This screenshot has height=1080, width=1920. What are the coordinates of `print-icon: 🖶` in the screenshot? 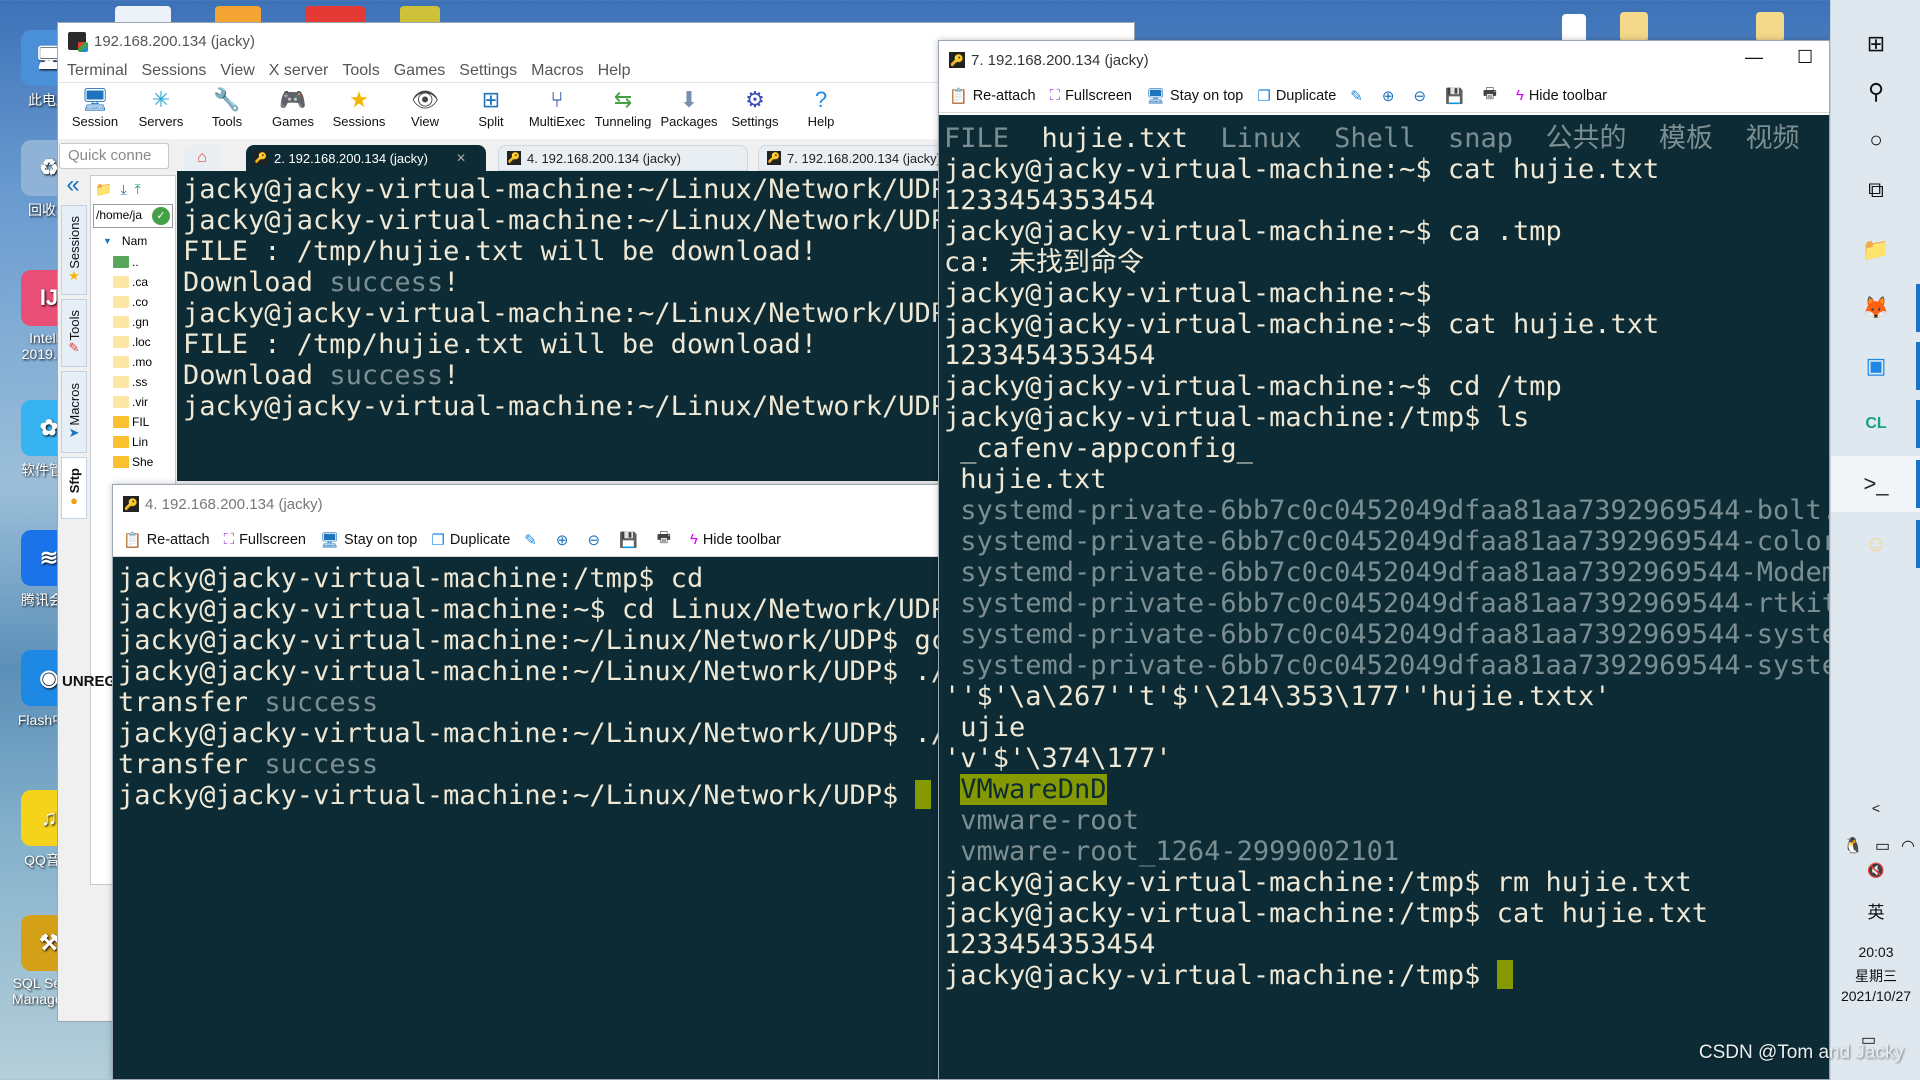 It's located at (1489, 93).